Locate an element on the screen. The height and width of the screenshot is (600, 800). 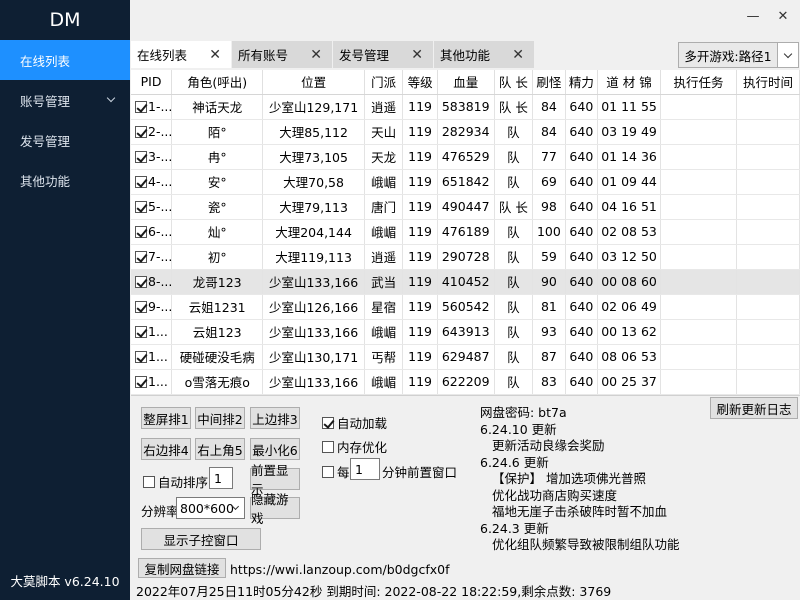
col-kill: 刷怪 is located at coordinates (549, 82).